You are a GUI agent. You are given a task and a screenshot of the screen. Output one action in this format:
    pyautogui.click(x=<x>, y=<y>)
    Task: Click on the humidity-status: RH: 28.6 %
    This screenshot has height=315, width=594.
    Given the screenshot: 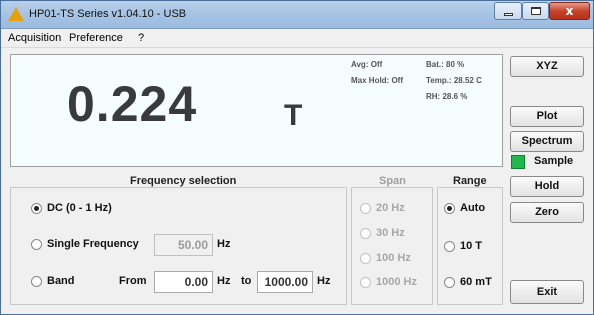 What is the action you would take?
    pyautogui.click(x=447, y=96)
    